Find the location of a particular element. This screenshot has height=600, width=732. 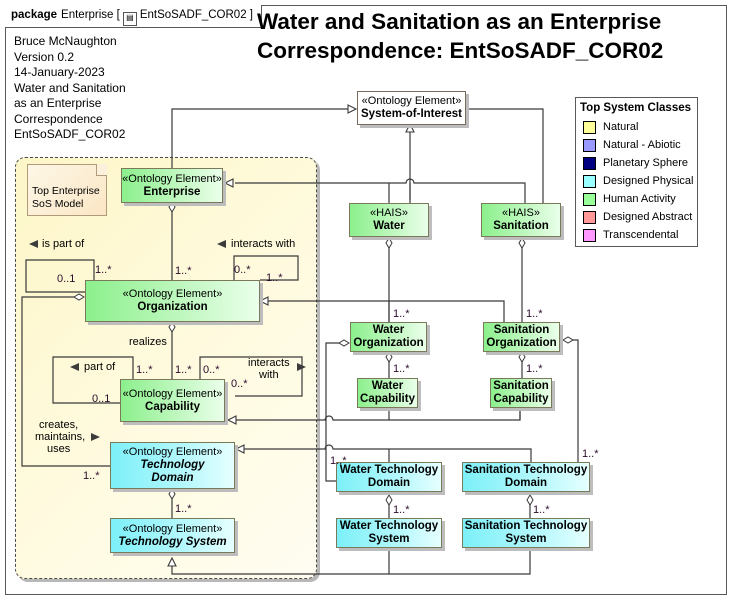

class-water: «HAIS» Water is located at coordinates (389, 220).